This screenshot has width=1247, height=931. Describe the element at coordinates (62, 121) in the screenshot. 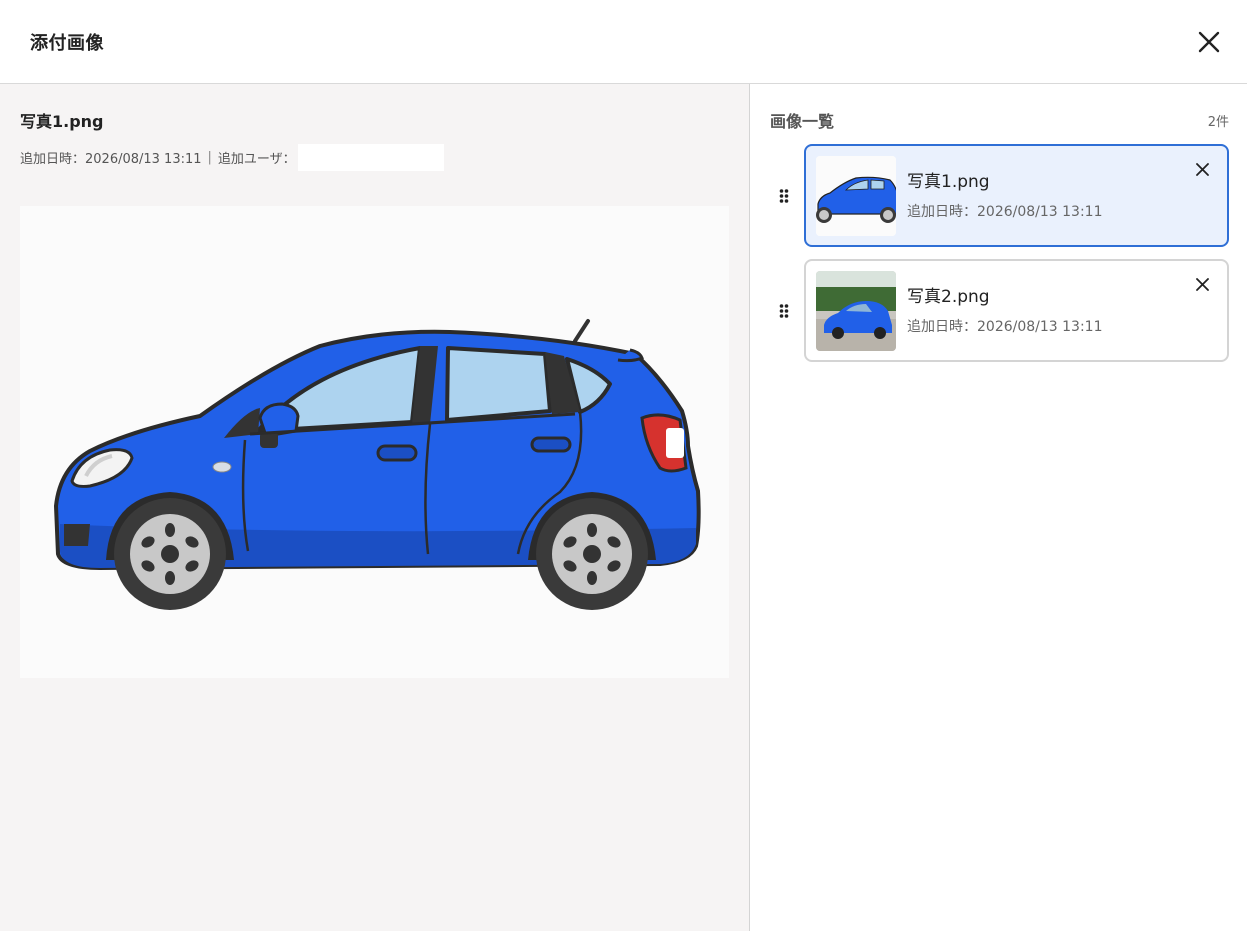

I see `selected-file-name: 写真1.png` at that location.